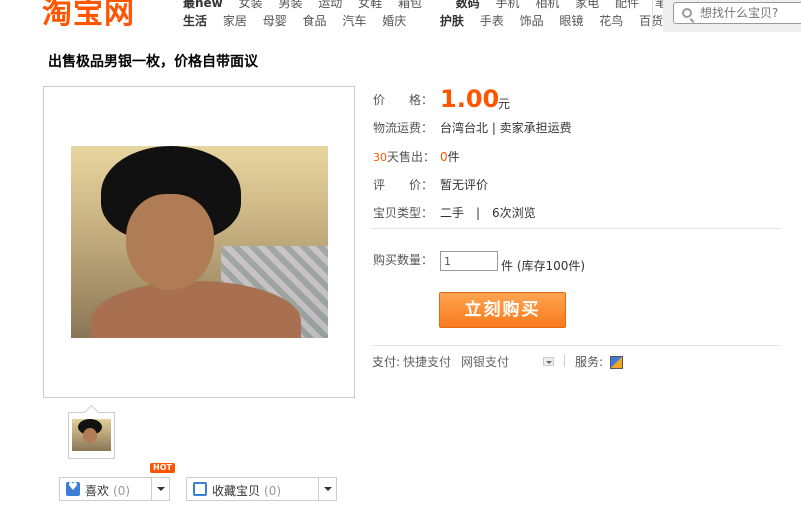  I want to click on nav-link: 女装, so click(251, 5).